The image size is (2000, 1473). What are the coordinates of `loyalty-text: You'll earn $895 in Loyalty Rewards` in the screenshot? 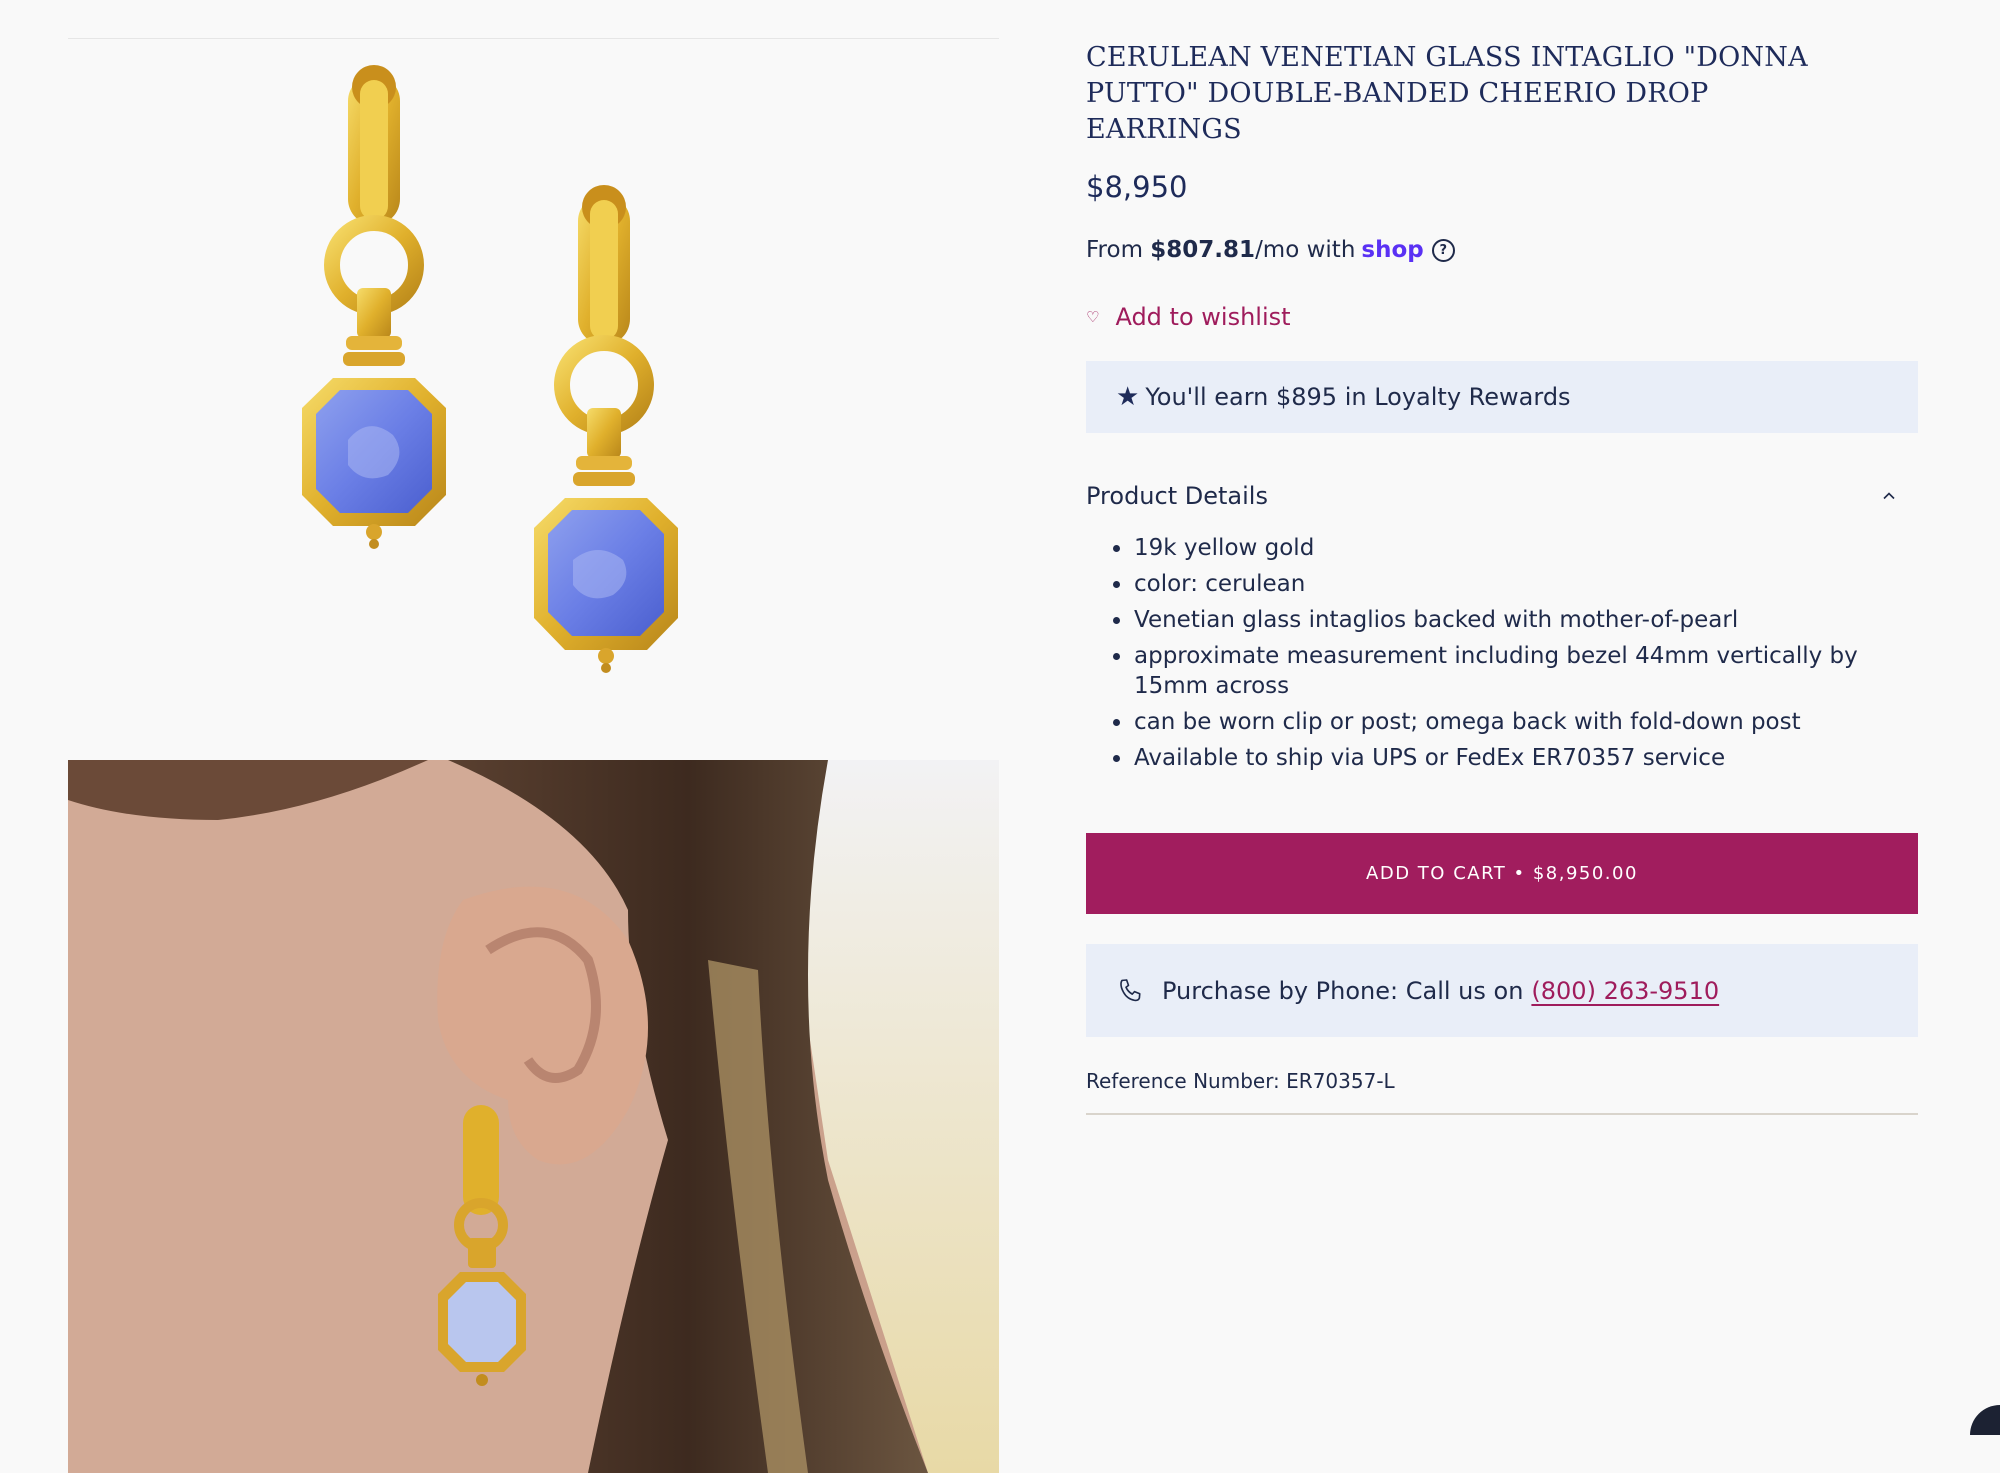 It's located at (1358, 397).